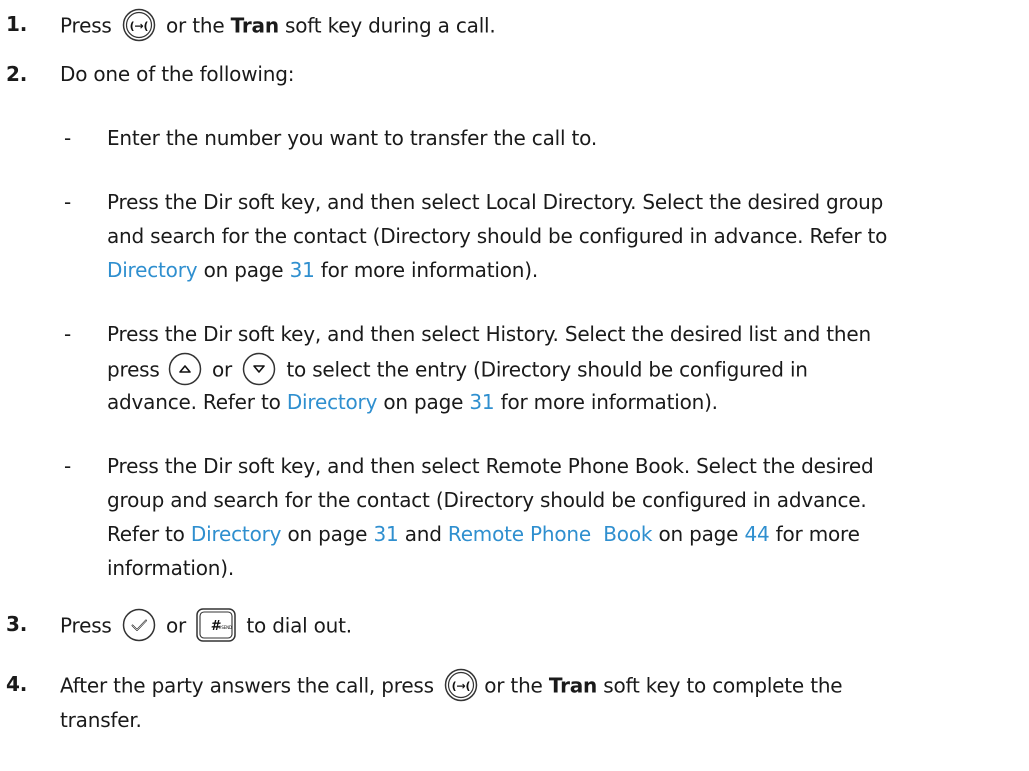 The image size is (1029, 771). What do you see at coordinates (550, 534) in the screenshot?
I see `remote-phone-book-link: Remote Phone Book` at bounding box center [550, 534].